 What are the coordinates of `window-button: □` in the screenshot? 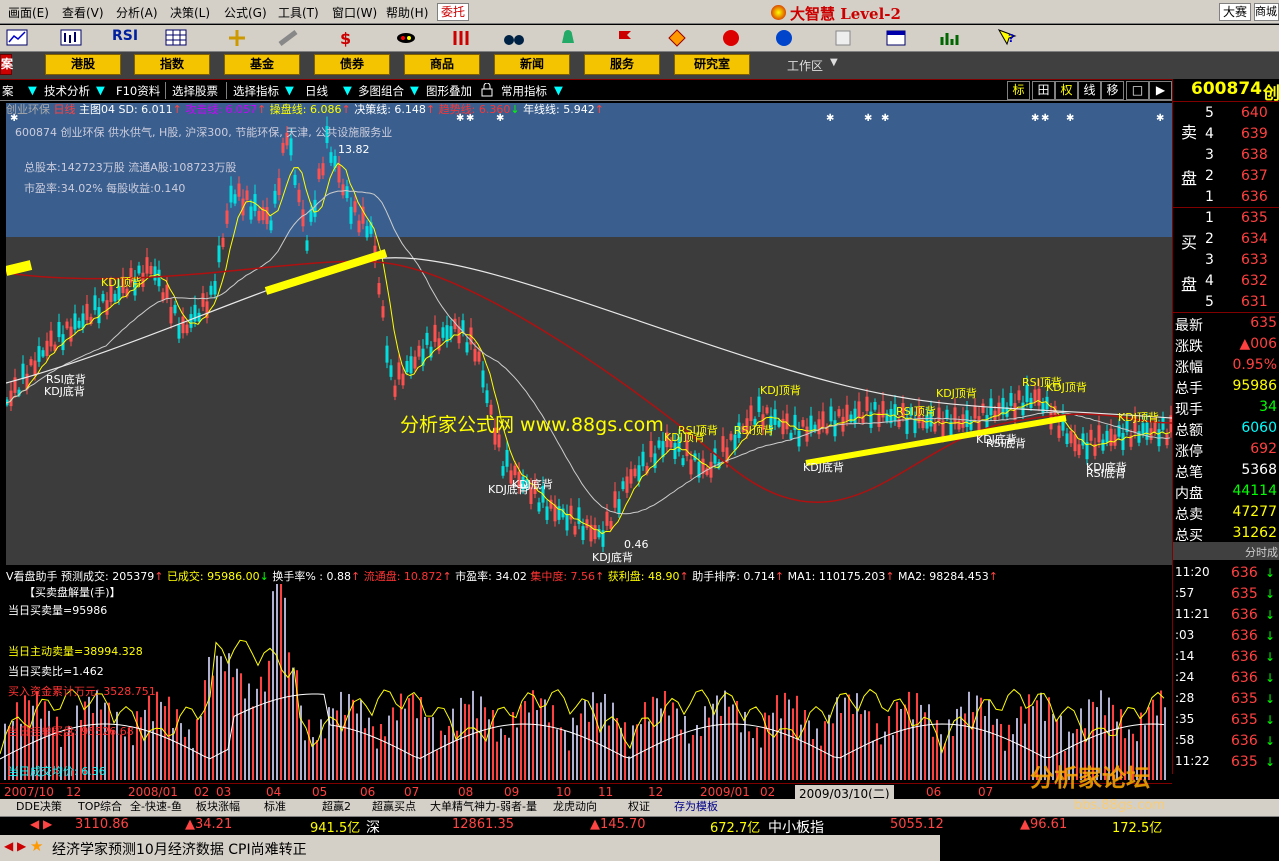 It's located at (1137, 90).